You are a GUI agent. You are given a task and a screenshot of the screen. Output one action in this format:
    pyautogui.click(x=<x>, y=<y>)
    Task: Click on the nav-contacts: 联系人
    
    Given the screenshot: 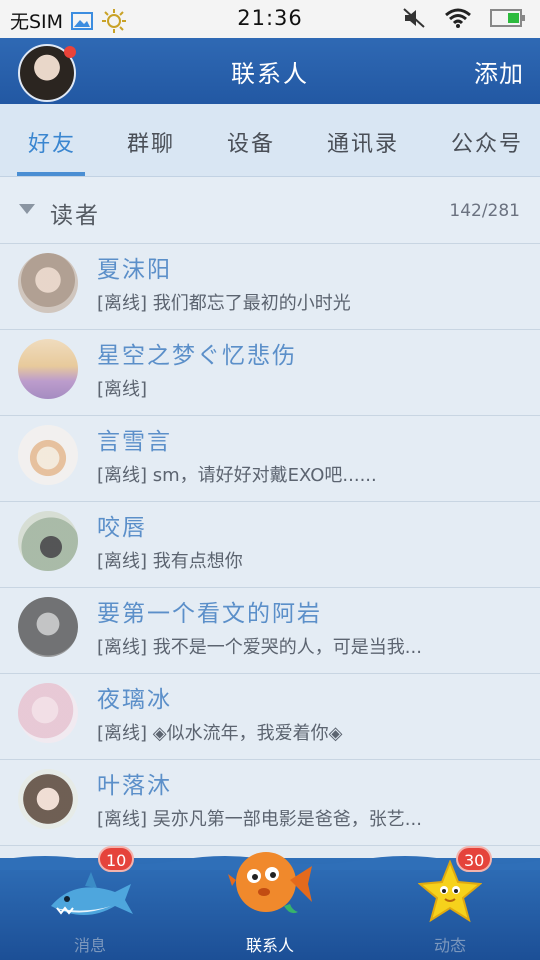 What is the action you would take?
    pyautogui.click(x=270, y=906)
    